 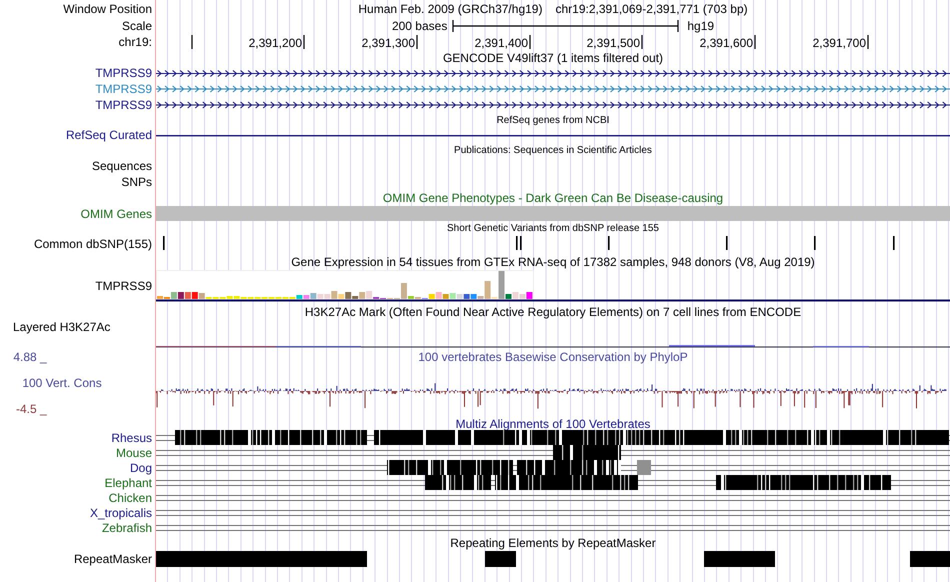 What do you see at coordinates (93, 244) in the screenshot?
I see `track-label: Common dbSNP(155)` at bounding box center [93, 244].